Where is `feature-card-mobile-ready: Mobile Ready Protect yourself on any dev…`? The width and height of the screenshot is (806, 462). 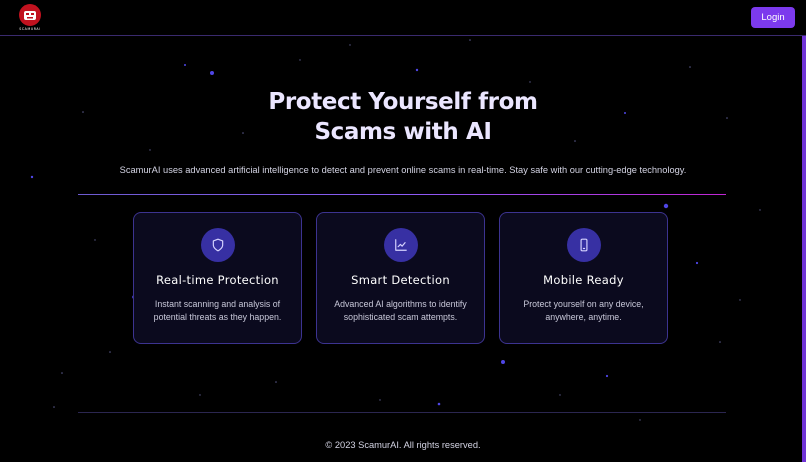 feature-card-mobile-ready: Mobile Ready Protect yourself on any dev… is located at coordinates (583, 278).